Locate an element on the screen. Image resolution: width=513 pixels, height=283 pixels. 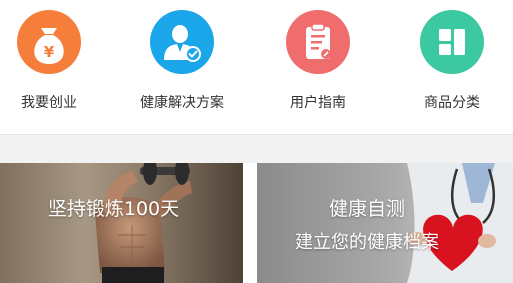
nav-item-product-category: 商品分类 is located at coordinates (450, 67).